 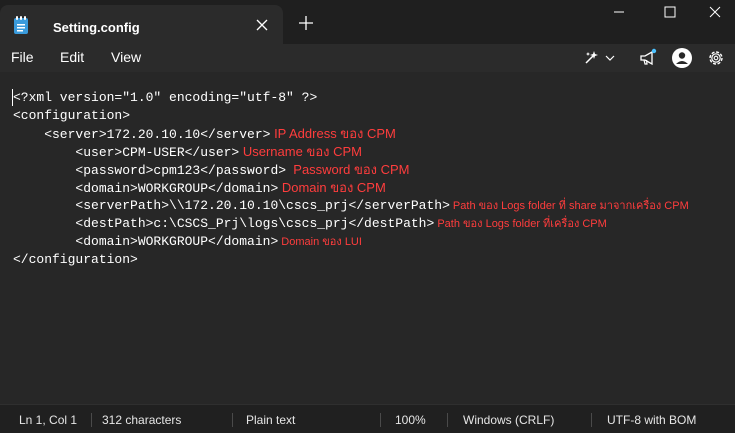 I want to click on annotation-text: Username ของ CPM, so click(x=300, y=151).